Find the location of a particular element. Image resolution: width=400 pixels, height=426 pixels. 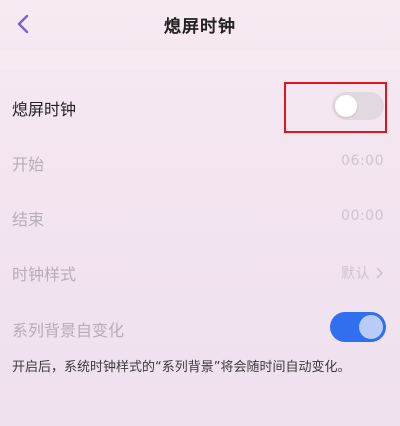

header-bar: 熄屏时钟 is located at coordinates (200, 25).